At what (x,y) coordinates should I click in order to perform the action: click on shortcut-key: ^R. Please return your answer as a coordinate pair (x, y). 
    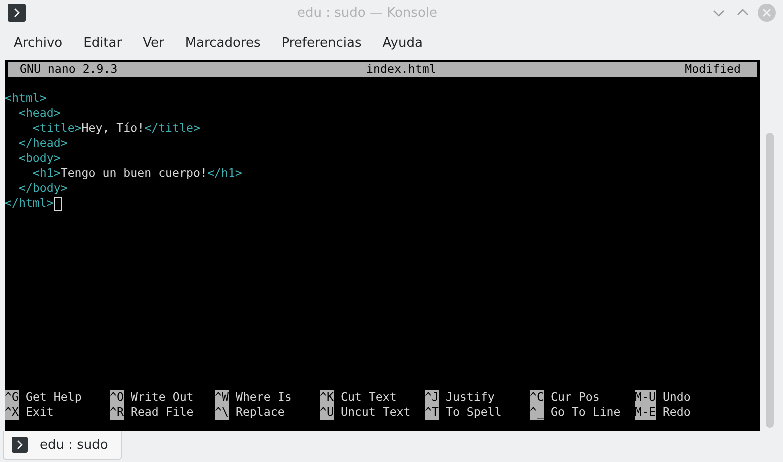
    Looking at the image, I should click on (117, 412).